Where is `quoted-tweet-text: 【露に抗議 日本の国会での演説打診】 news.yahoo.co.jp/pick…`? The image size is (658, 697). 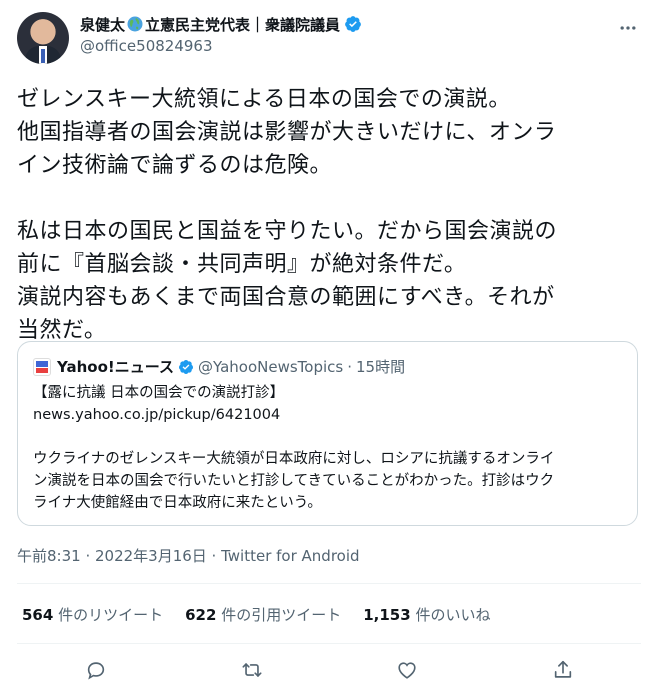 quoted-tweet-text: 【露に抗議 日本の国会での演説打診】 news.yahoo.co.jp/pick… is located at coordinates (294, 448).